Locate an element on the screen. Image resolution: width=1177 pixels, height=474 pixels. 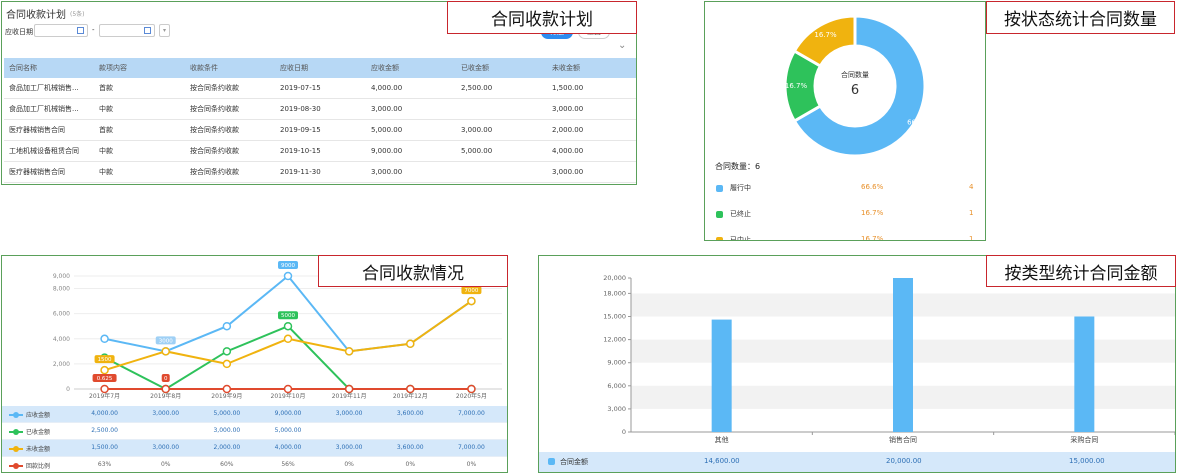
legend-name: 已终止 is located at coordinates (740, 214).